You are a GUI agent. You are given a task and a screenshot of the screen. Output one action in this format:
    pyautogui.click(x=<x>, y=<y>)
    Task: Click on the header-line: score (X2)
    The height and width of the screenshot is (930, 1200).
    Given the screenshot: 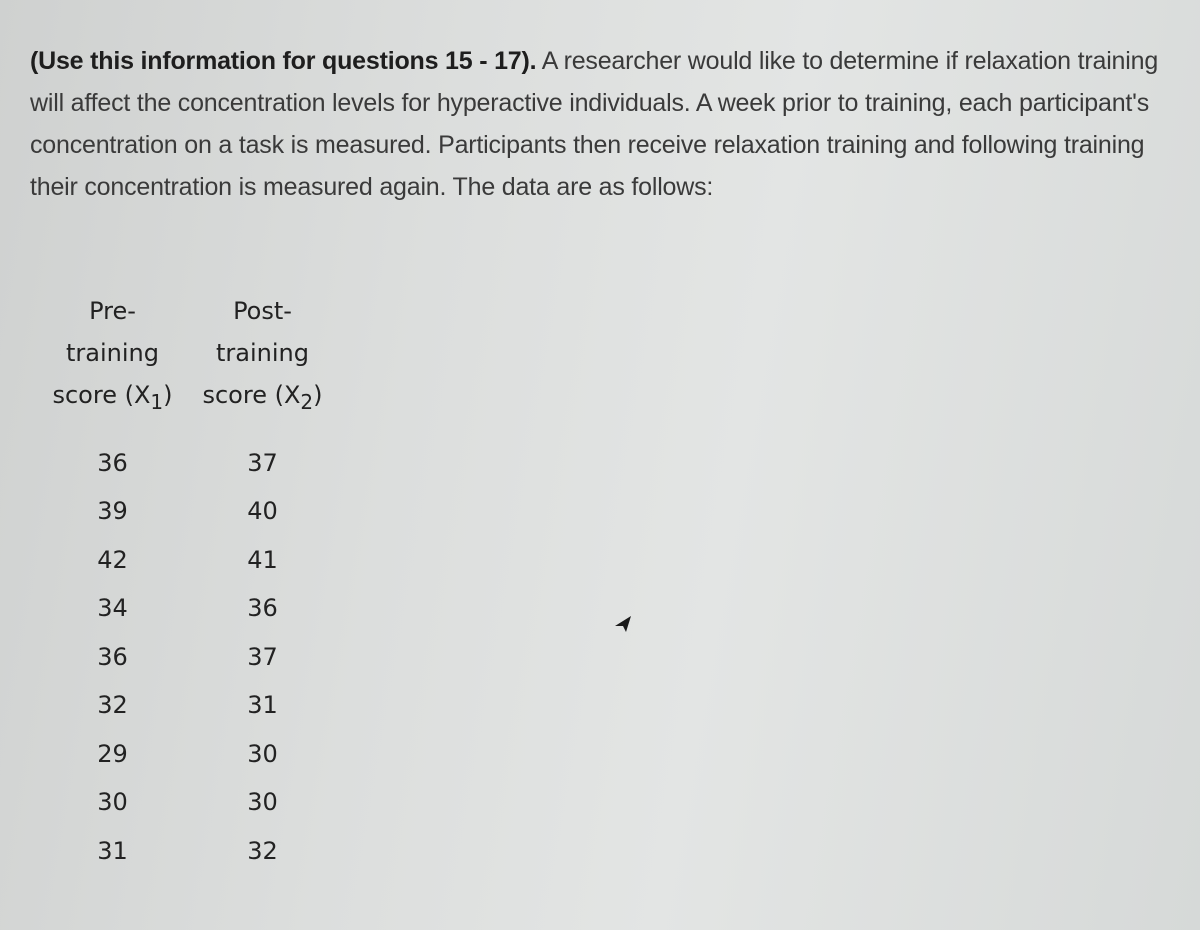 What is the action you would take?
    pyautogui.click(x=262, y=398)
    